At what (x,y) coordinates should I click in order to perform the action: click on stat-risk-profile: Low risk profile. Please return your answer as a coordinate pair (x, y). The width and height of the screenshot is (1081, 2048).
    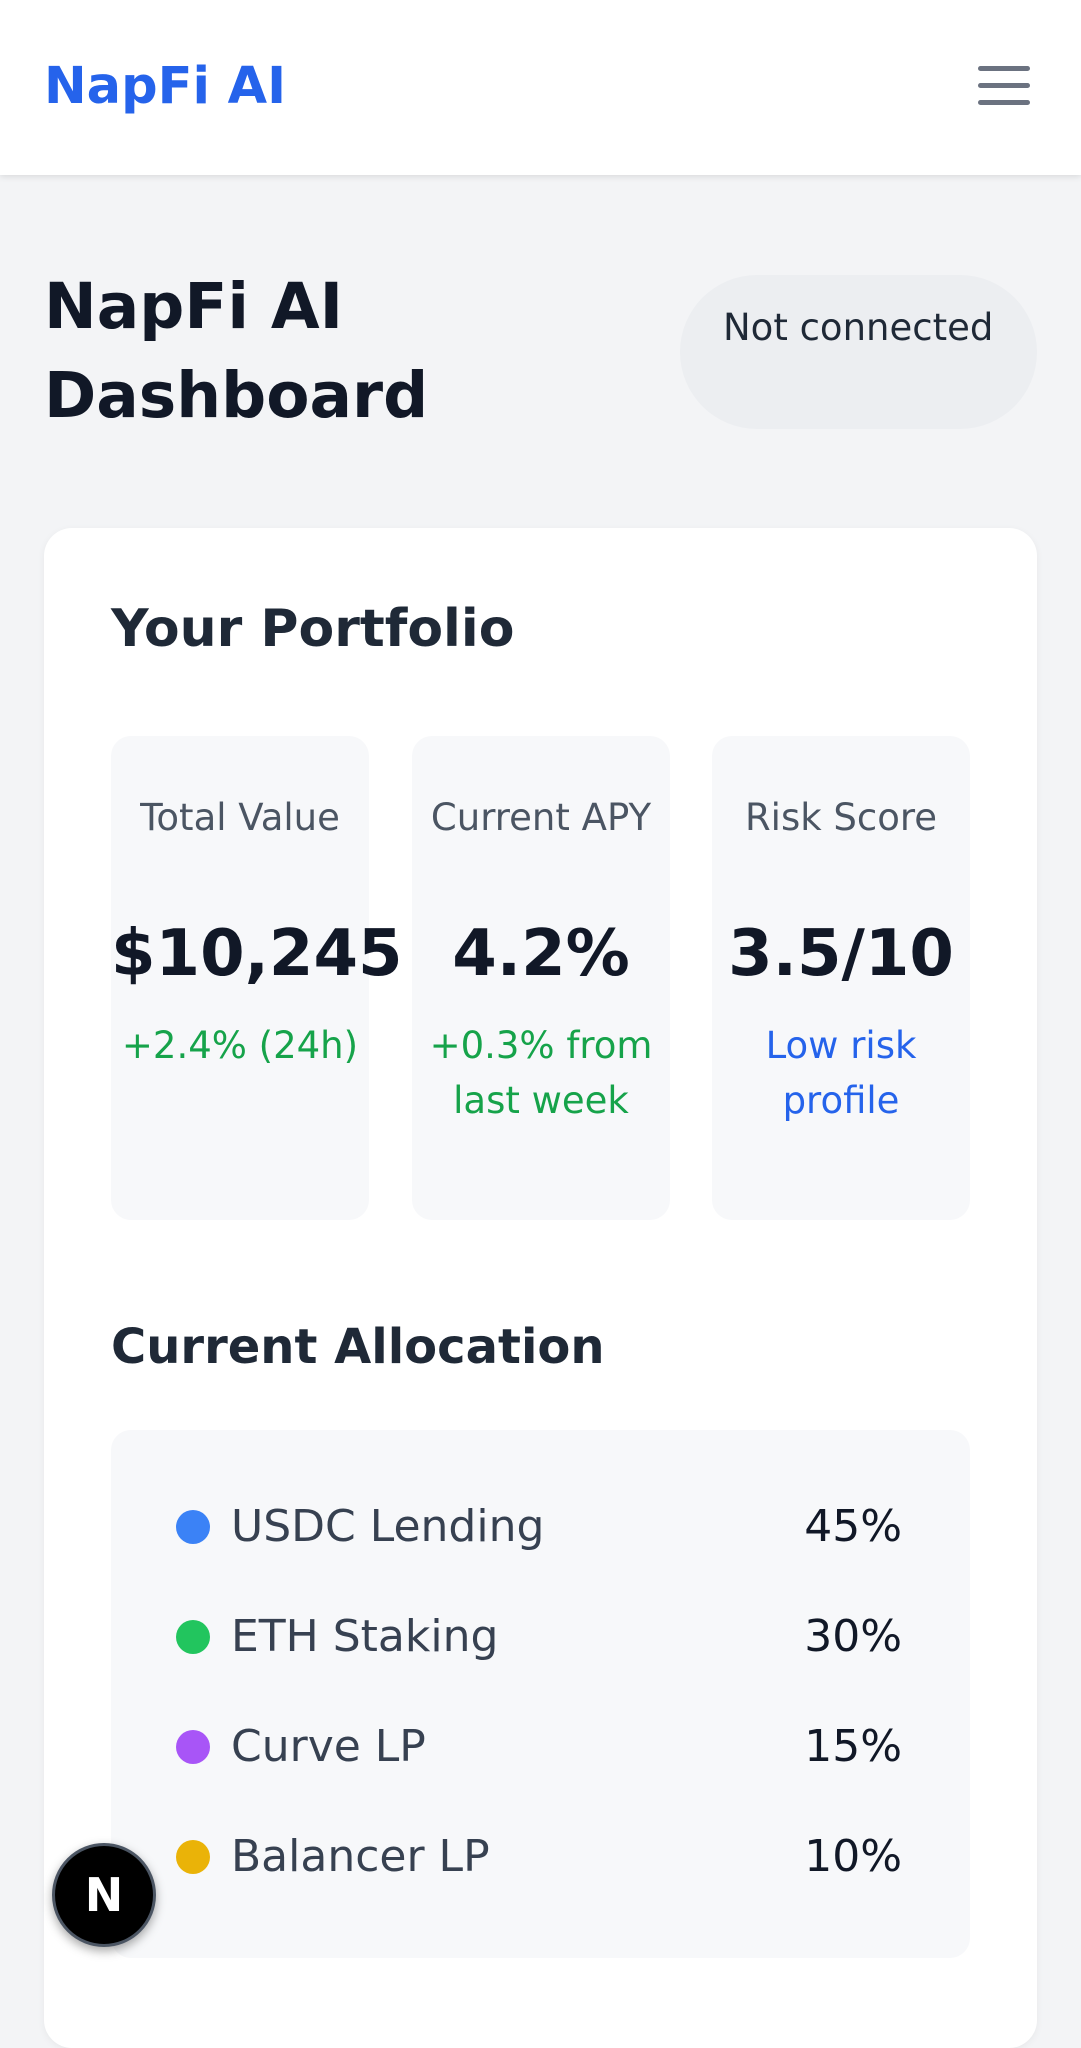
    Looking at the image, I should click on (841, 1073).